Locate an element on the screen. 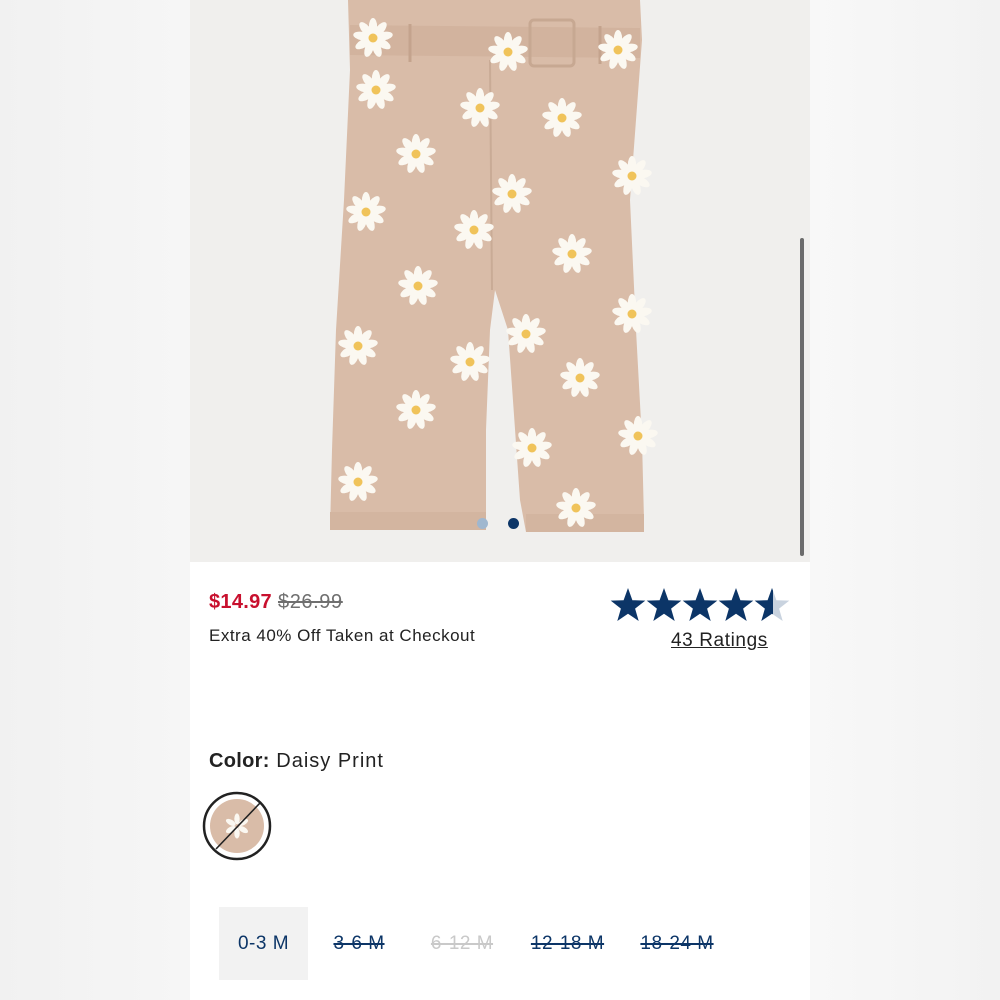 The width and height of the screenshot is (1000, 1000). size-6-12m: 6-12 M is located at coordinates (462, 943).